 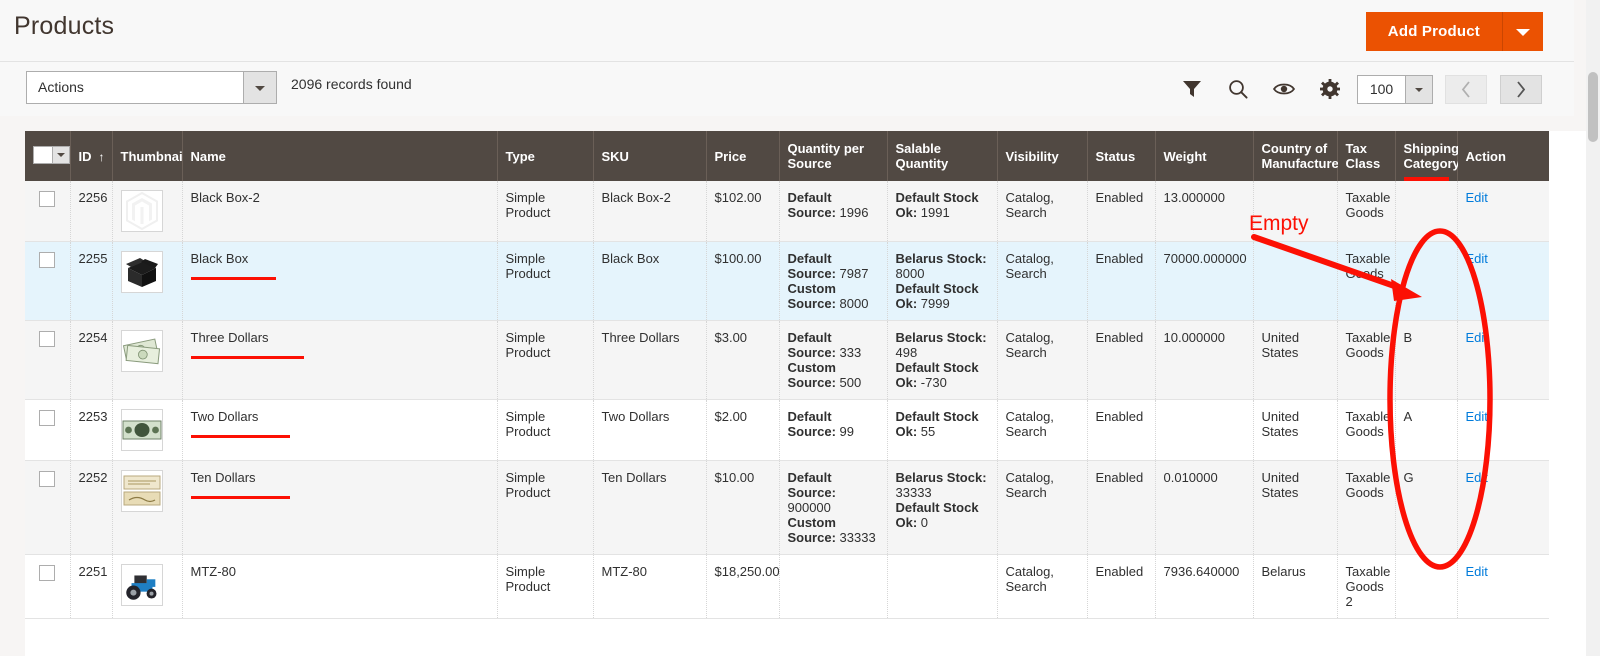 I want to click on quantity-per-source: Default Source: 333 Custom Source: 500, so click(x=833, y=360).